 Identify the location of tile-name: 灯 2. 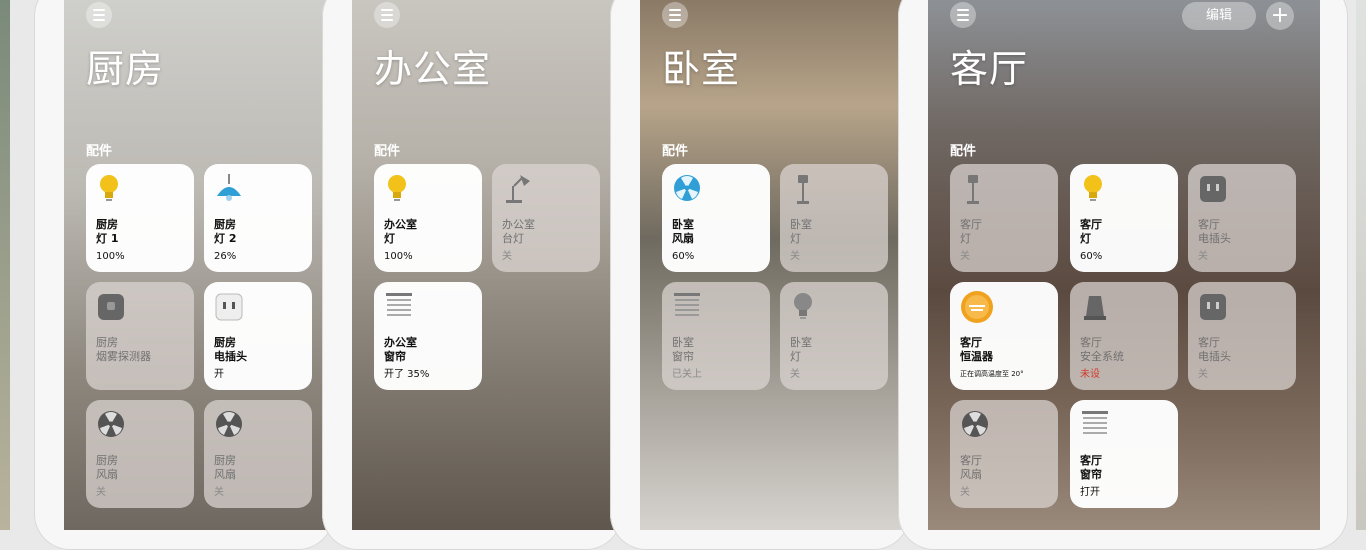
(225, 238).